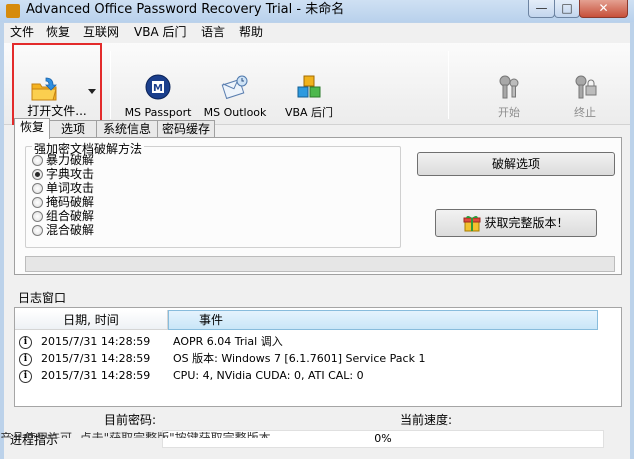  What do you see at coordinates (516, 164) in the screenshot?
I see `crack-options-button: 破解选项` at bounding box center [516, 164].